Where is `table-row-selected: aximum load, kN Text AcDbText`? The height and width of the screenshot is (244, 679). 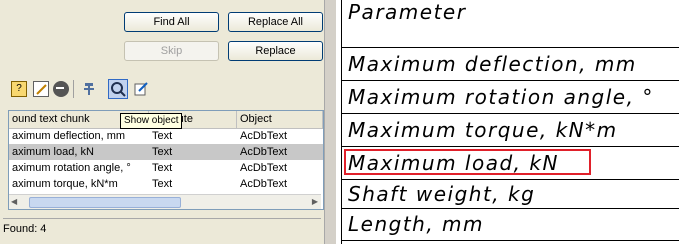
table-row-selected: aximum load, kN Text AcDbText is located at coordinates (166, 152).